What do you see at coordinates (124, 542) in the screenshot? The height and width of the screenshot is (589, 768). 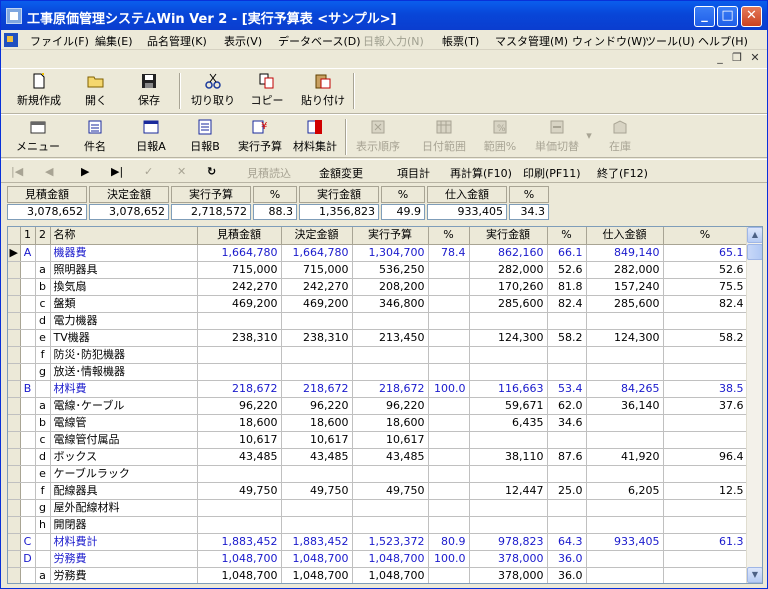 I see `cell-name: 材料費計` at bounding box center [124, 542].